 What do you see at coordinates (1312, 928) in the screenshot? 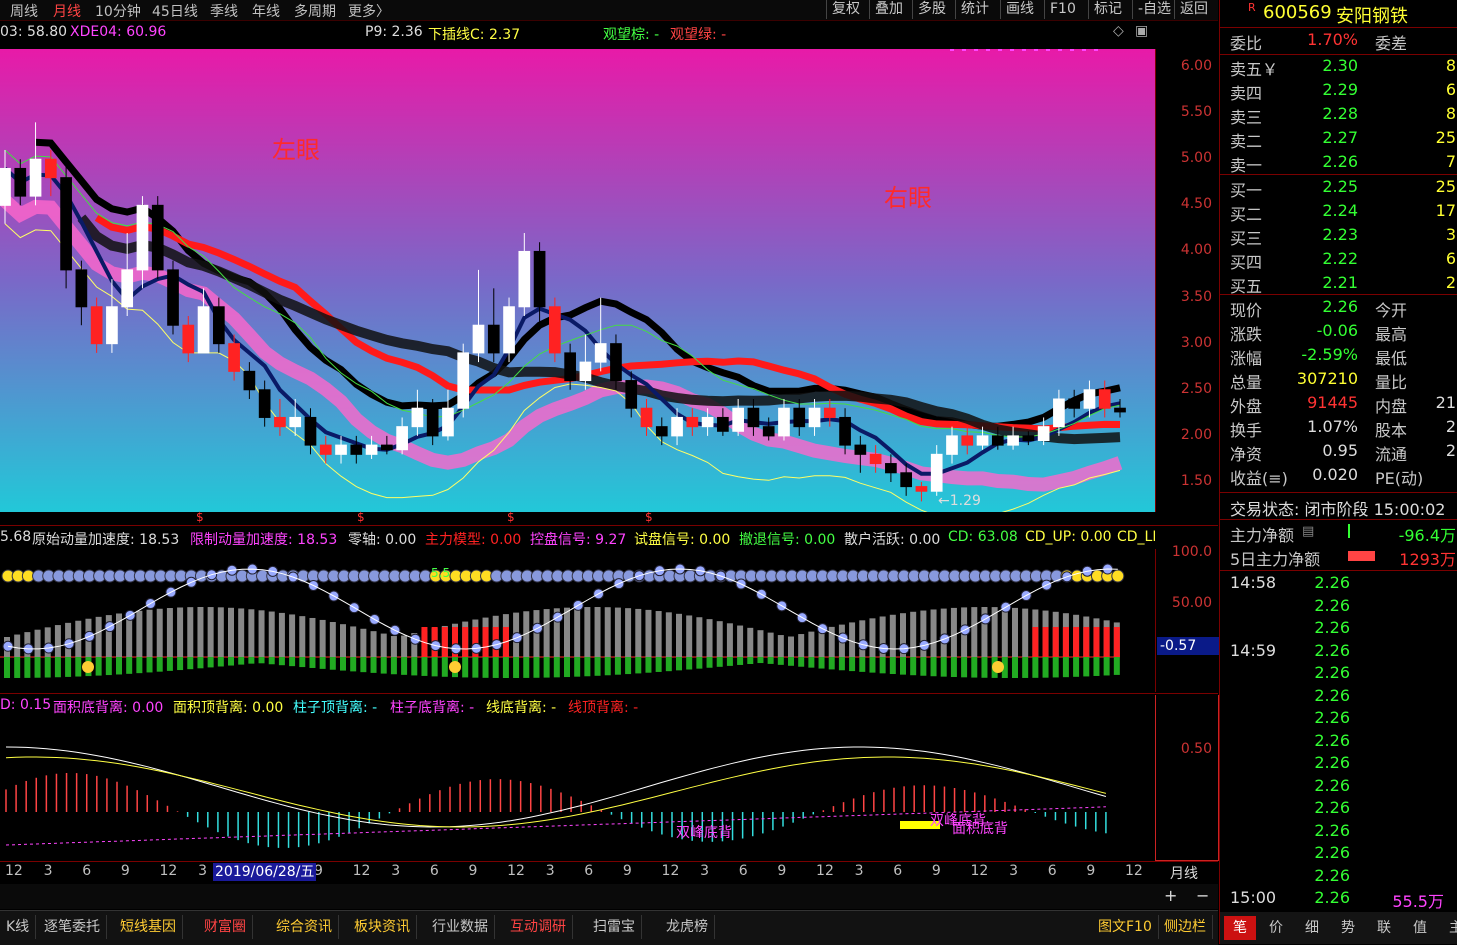
I see `quote-tab: 细` at bounding box center [1312, 928].